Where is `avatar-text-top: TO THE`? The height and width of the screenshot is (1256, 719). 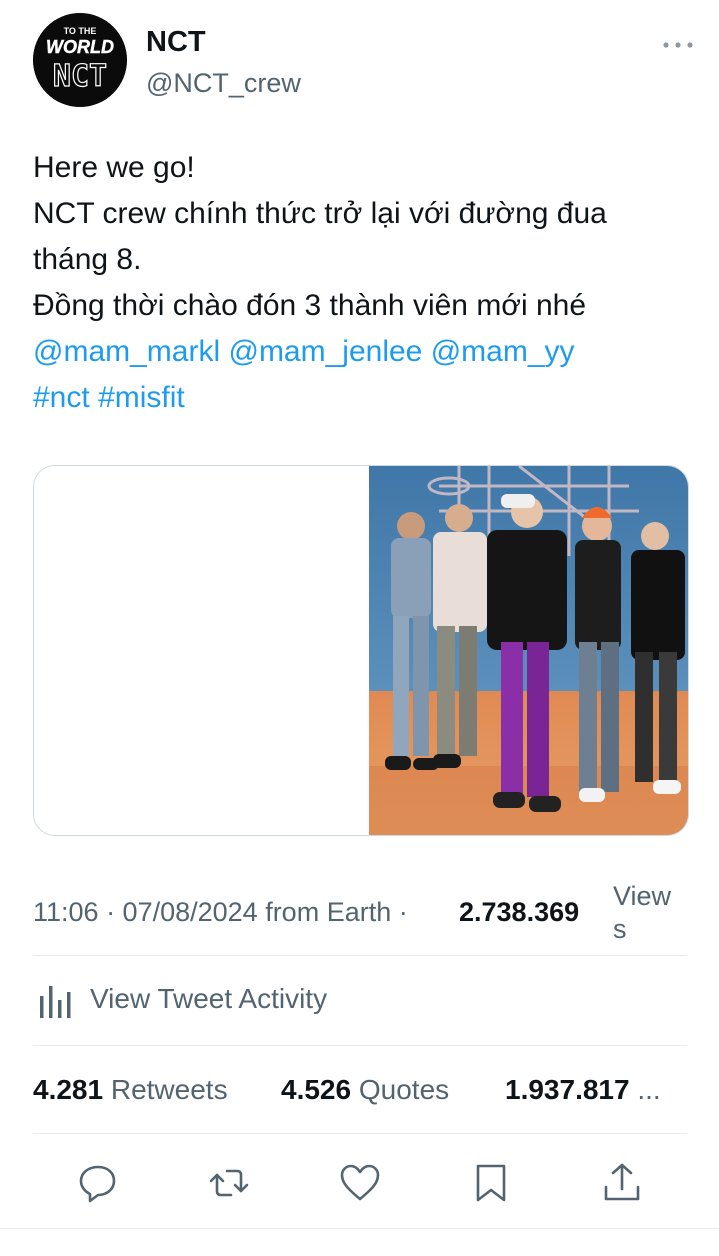 avatar-text-top: TO THE is located at coordinates (80, 31).